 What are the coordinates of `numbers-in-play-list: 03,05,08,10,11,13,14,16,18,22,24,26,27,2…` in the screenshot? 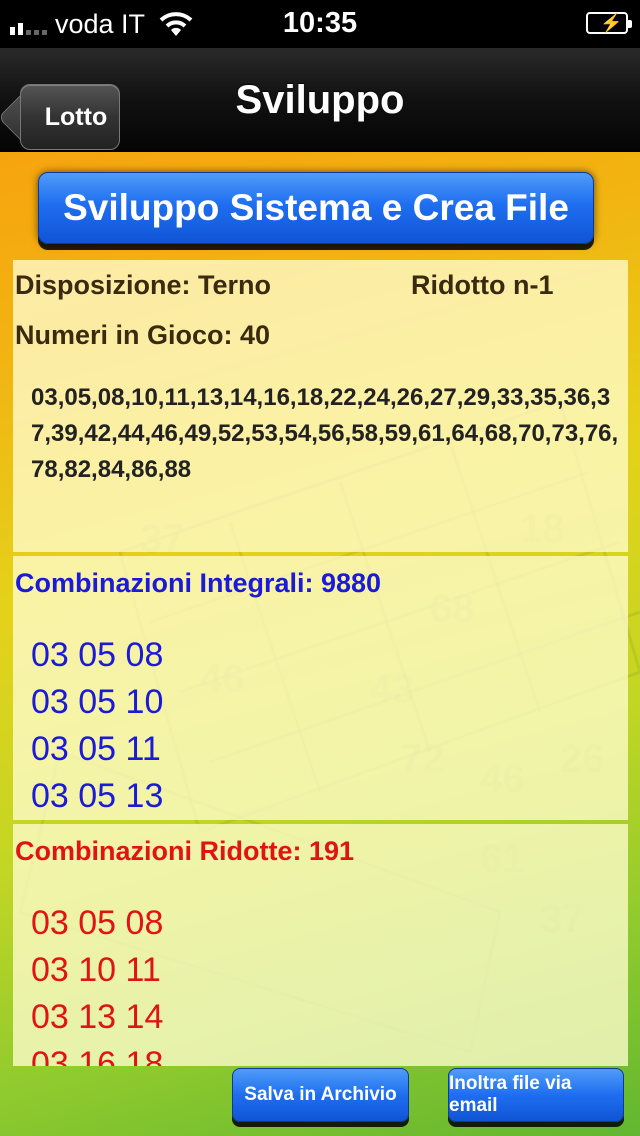 It's located at (325, 433).